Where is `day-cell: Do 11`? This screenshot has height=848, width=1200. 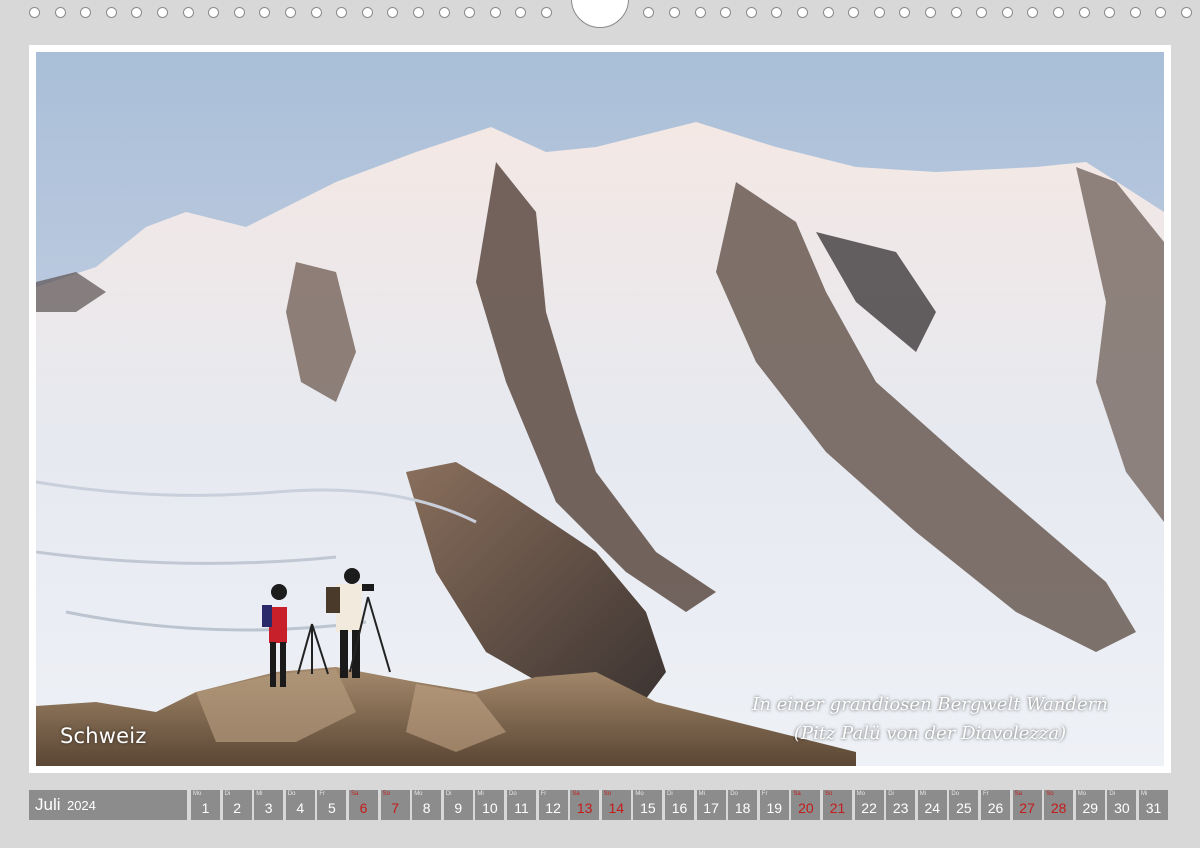 day-cell: Do 11 is located at coordinates (521, 805).